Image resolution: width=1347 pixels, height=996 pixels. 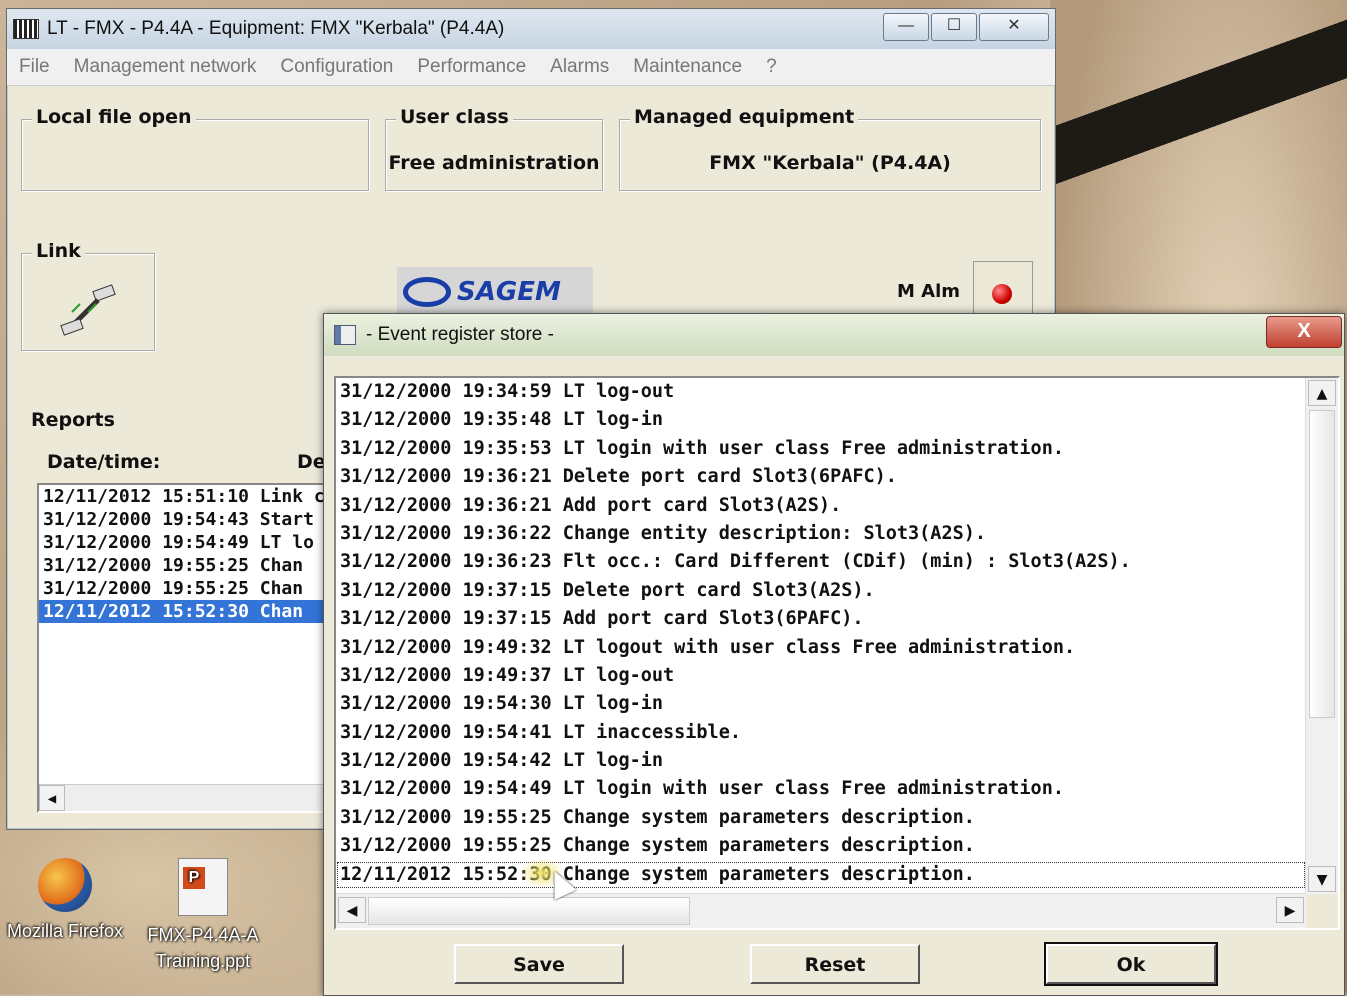 I want to click on m-alm-button, so click(x=1003, y=291).